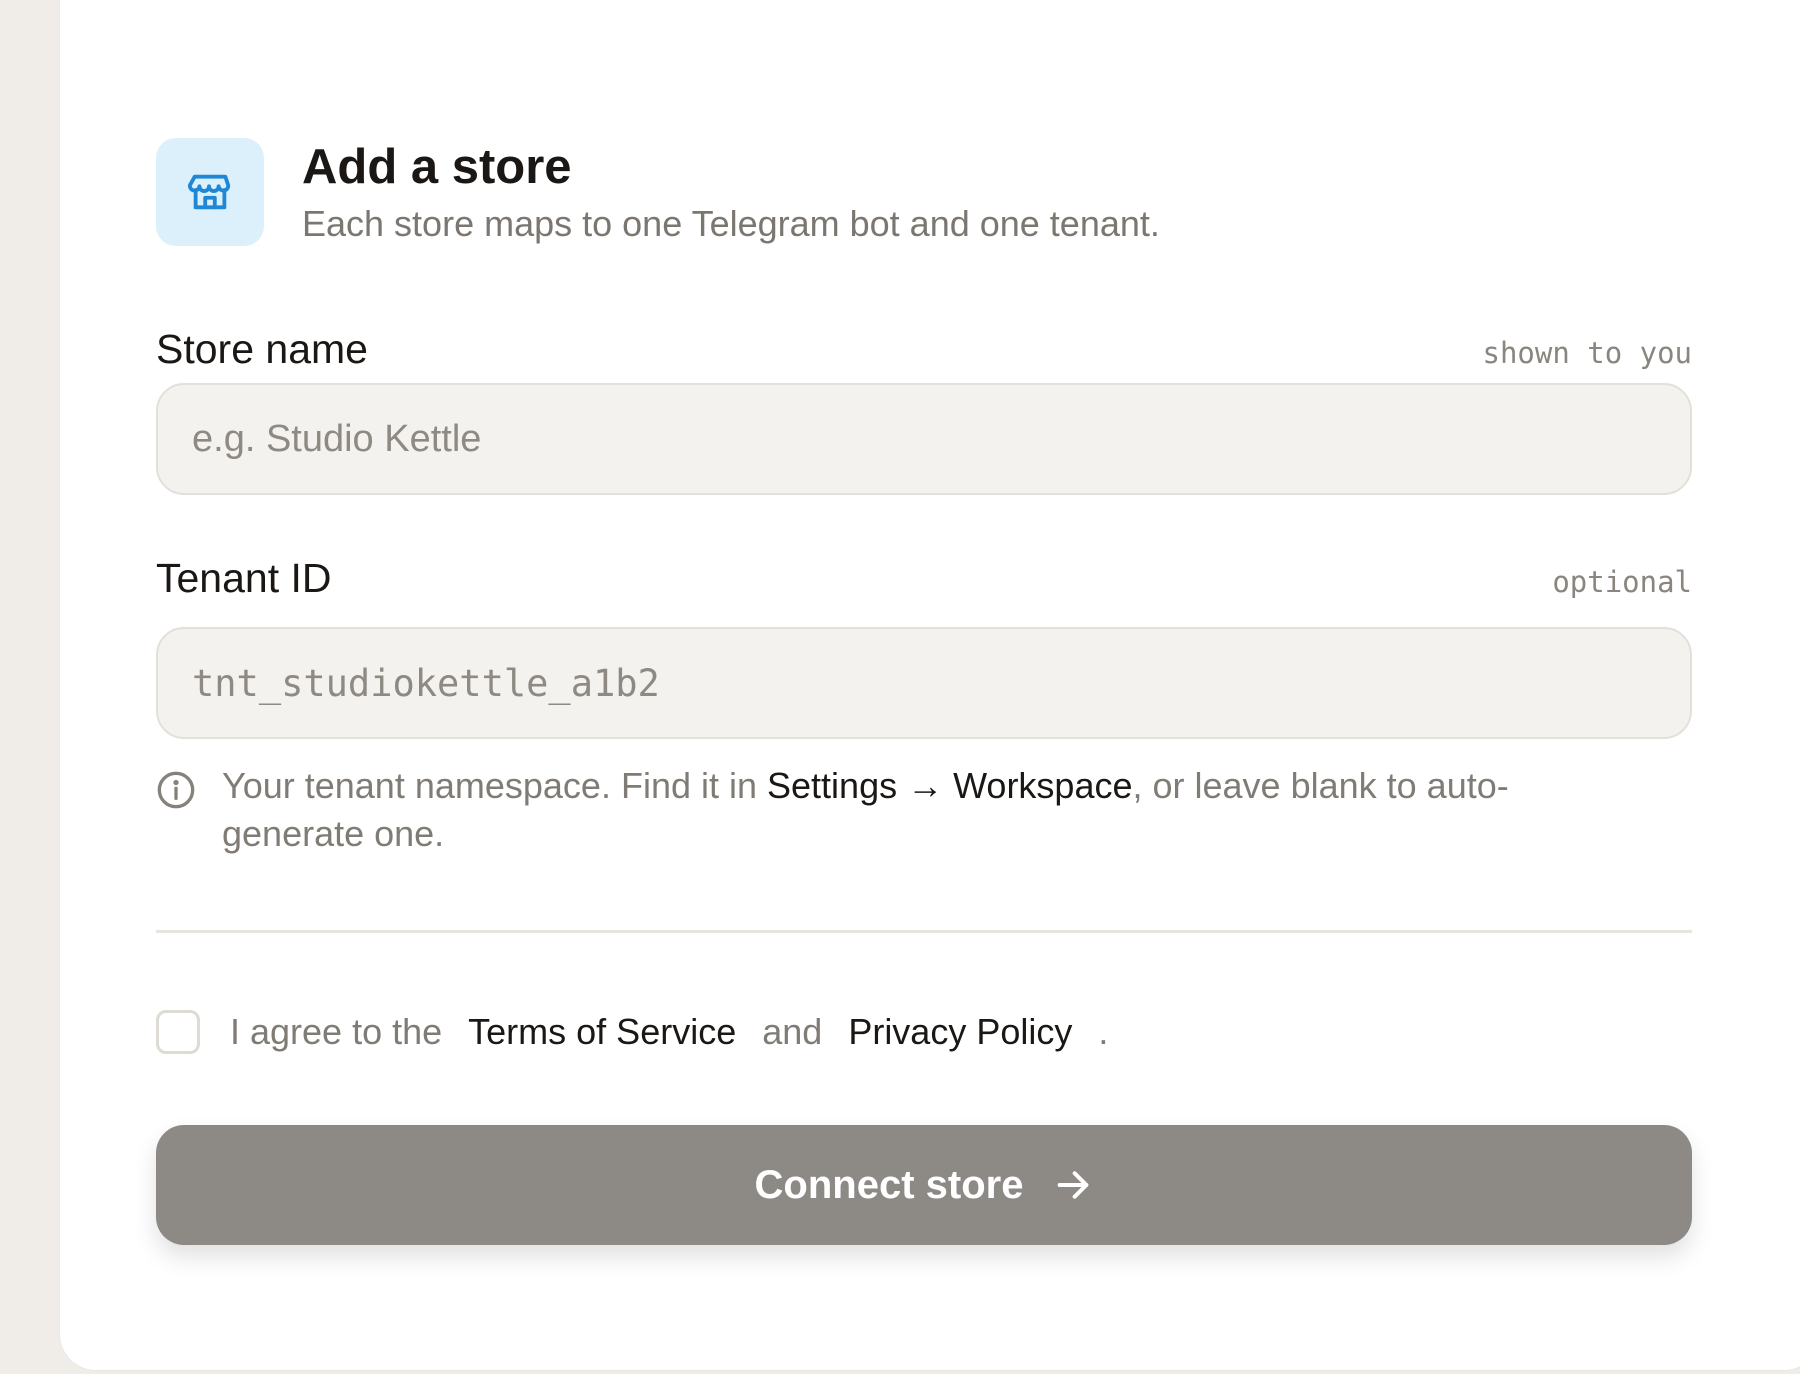 Image resolution: width=1800 pixels, height=1374 pixels. What do you see at coordinates (1103, 1031) in the screenshot?
I see `agree-suffix: .` at bounding box center [1103, 1031].